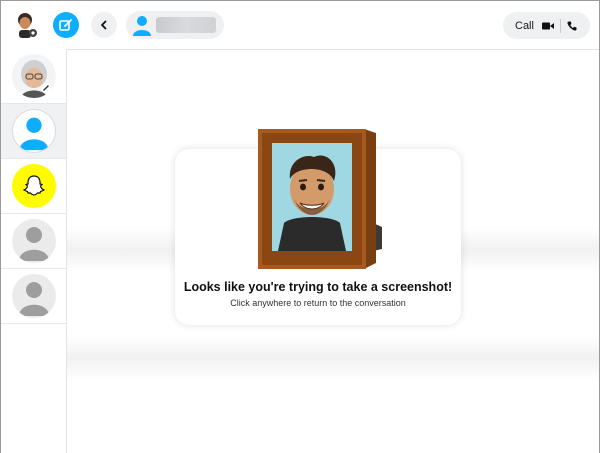 This screenshot has width=600, height=453. I want to click on contact-avatar, so click(142, 25).